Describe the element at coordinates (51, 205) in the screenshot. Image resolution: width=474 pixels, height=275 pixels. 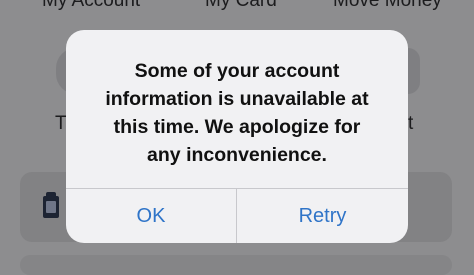
I see `clipboard-icon` at that location.